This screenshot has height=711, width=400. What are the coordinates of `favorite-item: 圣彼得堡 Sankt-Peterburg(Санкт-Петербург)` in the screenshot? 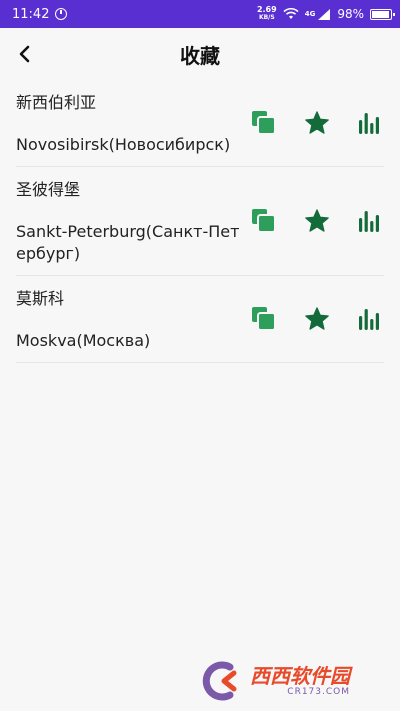 It's located at (200, 221).